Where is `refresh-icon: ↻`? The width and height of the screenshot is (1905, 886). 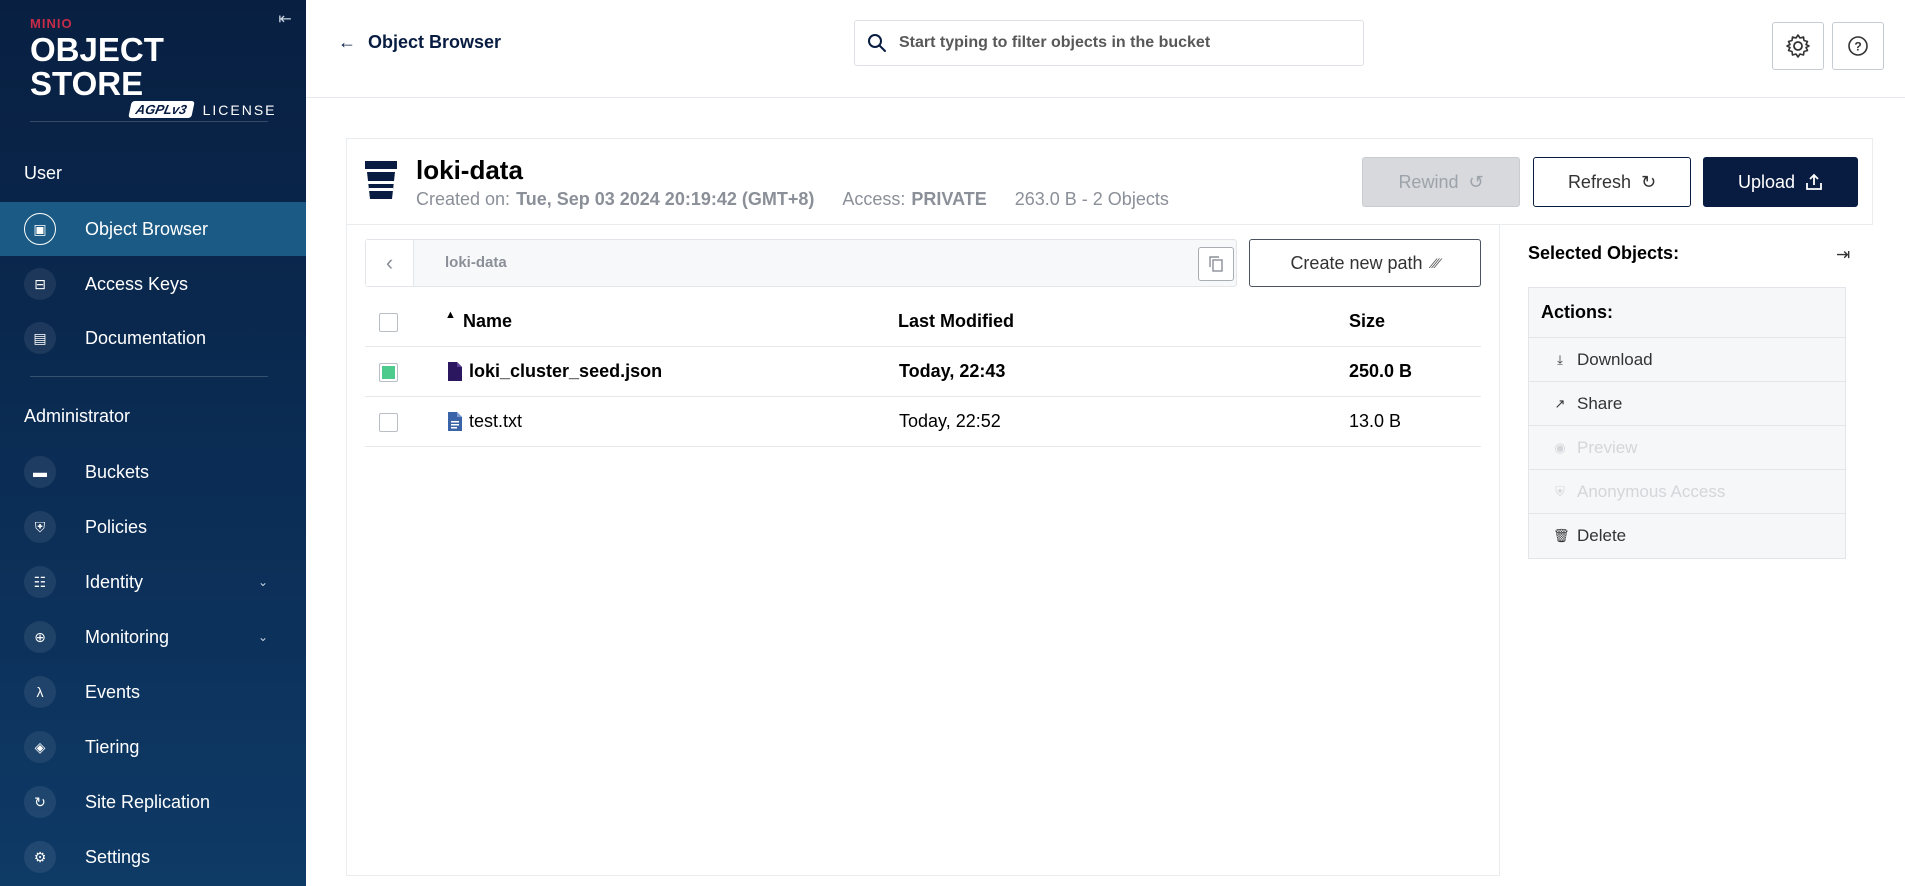 refresh-icon: ↻ is located at coordinates (1648, 181).